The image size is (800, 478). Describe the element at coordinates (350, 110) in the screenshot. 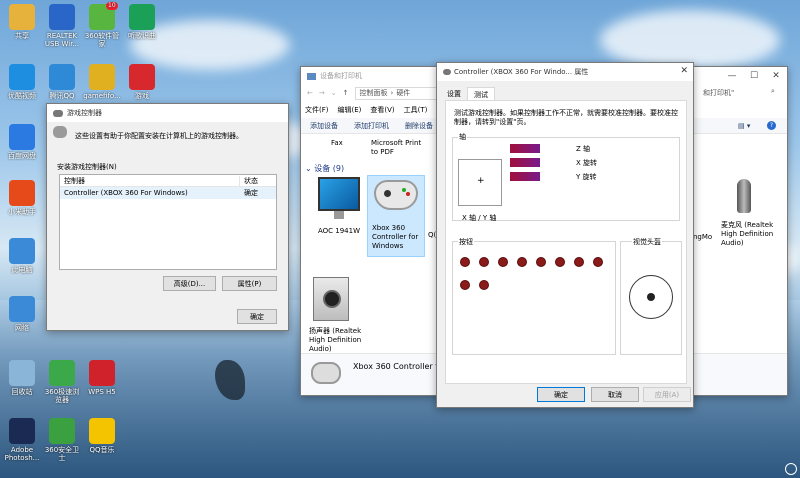

I see `menu-edit: 编辑(E)` at that location.